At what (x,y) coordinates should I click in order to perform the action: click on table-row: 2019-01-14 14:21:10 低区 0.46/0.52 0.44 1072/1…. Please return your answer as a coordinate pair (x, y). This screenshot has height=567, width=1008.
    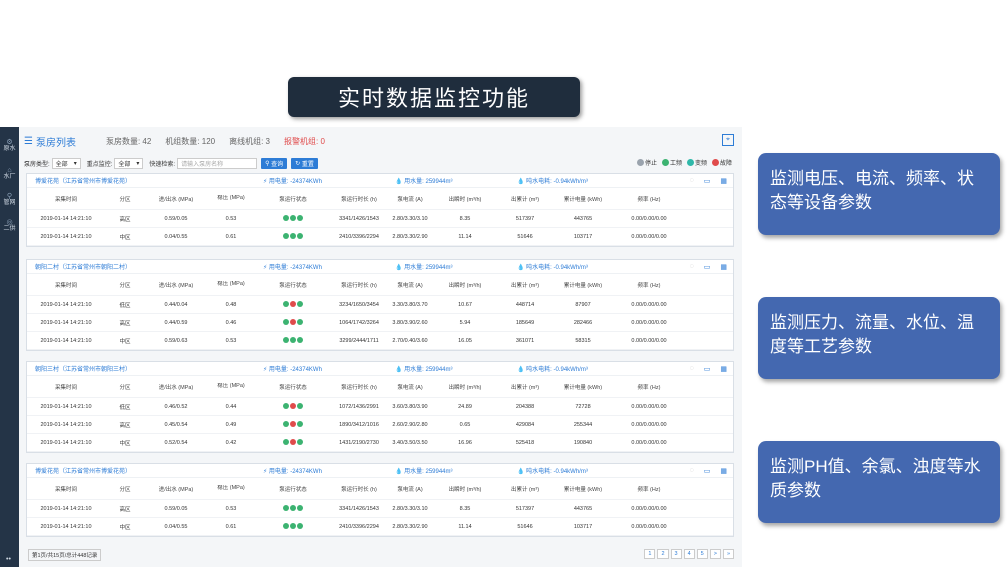
    Looking at the image, I should click on (380, 407).